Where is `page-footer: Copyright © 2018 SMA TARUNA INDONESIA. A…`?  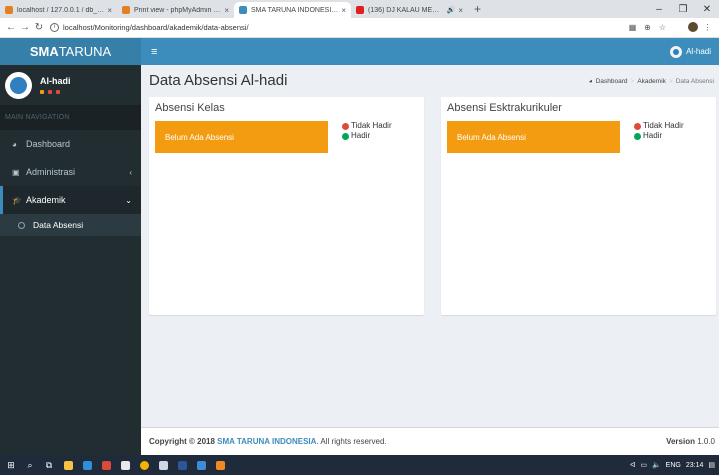 page-footer: Copyright © 2018 SMA TARUNA INDONESIA. A… is located at coordinates (430, 441).